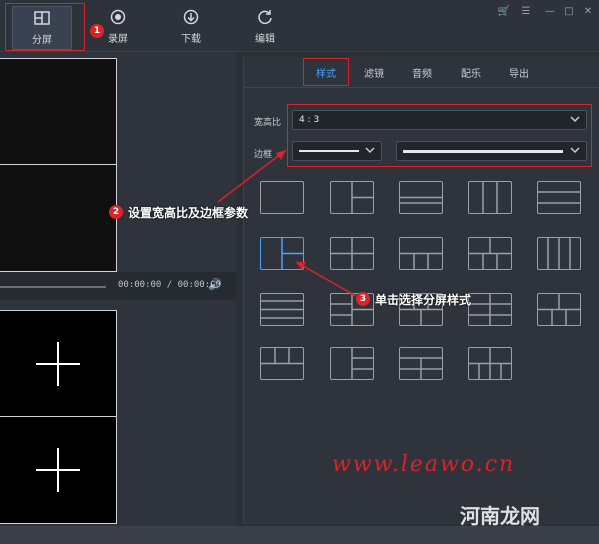 This screenshot has width=599, height=544. I want to click on highlight-nav-split, so click(45, 27).